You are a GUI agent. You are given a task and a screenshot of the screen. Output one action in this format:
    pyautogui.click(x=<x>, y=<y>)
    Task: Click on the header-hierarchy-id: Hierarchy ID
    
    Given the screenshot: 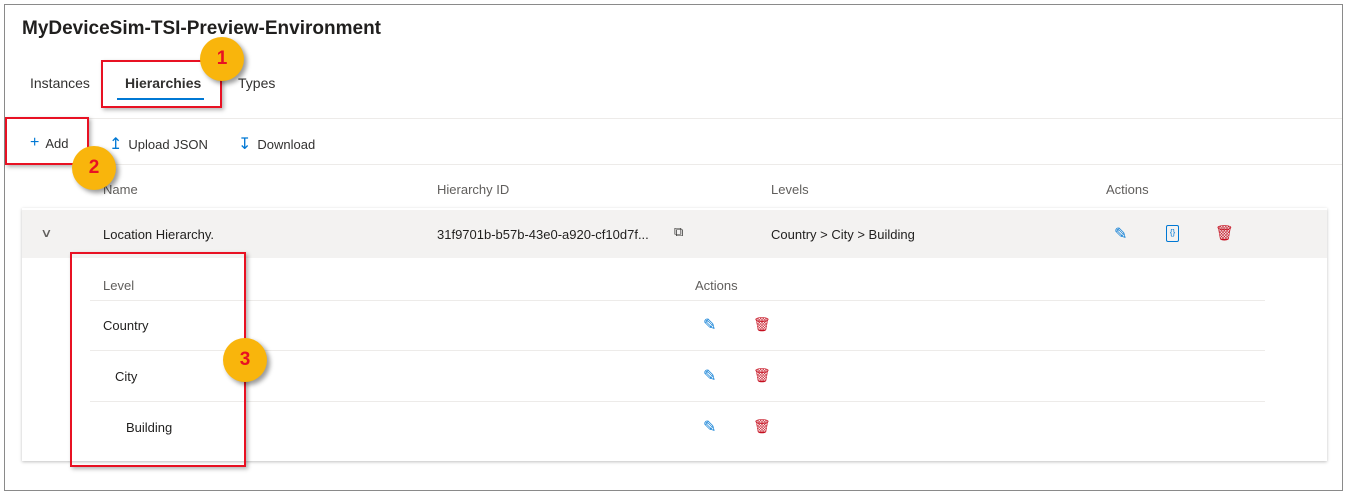 What is the action you would take?
    pyautogui.click(x=473, y=189)
    